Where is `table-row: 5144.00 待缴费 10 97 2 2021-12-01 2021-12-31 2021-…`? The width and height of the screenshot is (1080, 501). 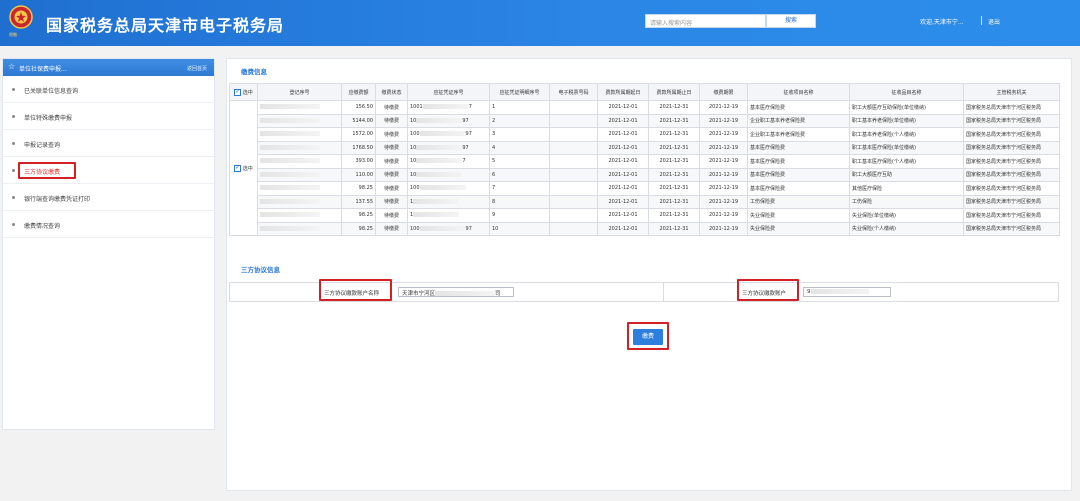
table-row: 5144.00 待缴费 10 97 2 2021-12-01 2021-12-31 2021-… is located at coordinates (645, 120).